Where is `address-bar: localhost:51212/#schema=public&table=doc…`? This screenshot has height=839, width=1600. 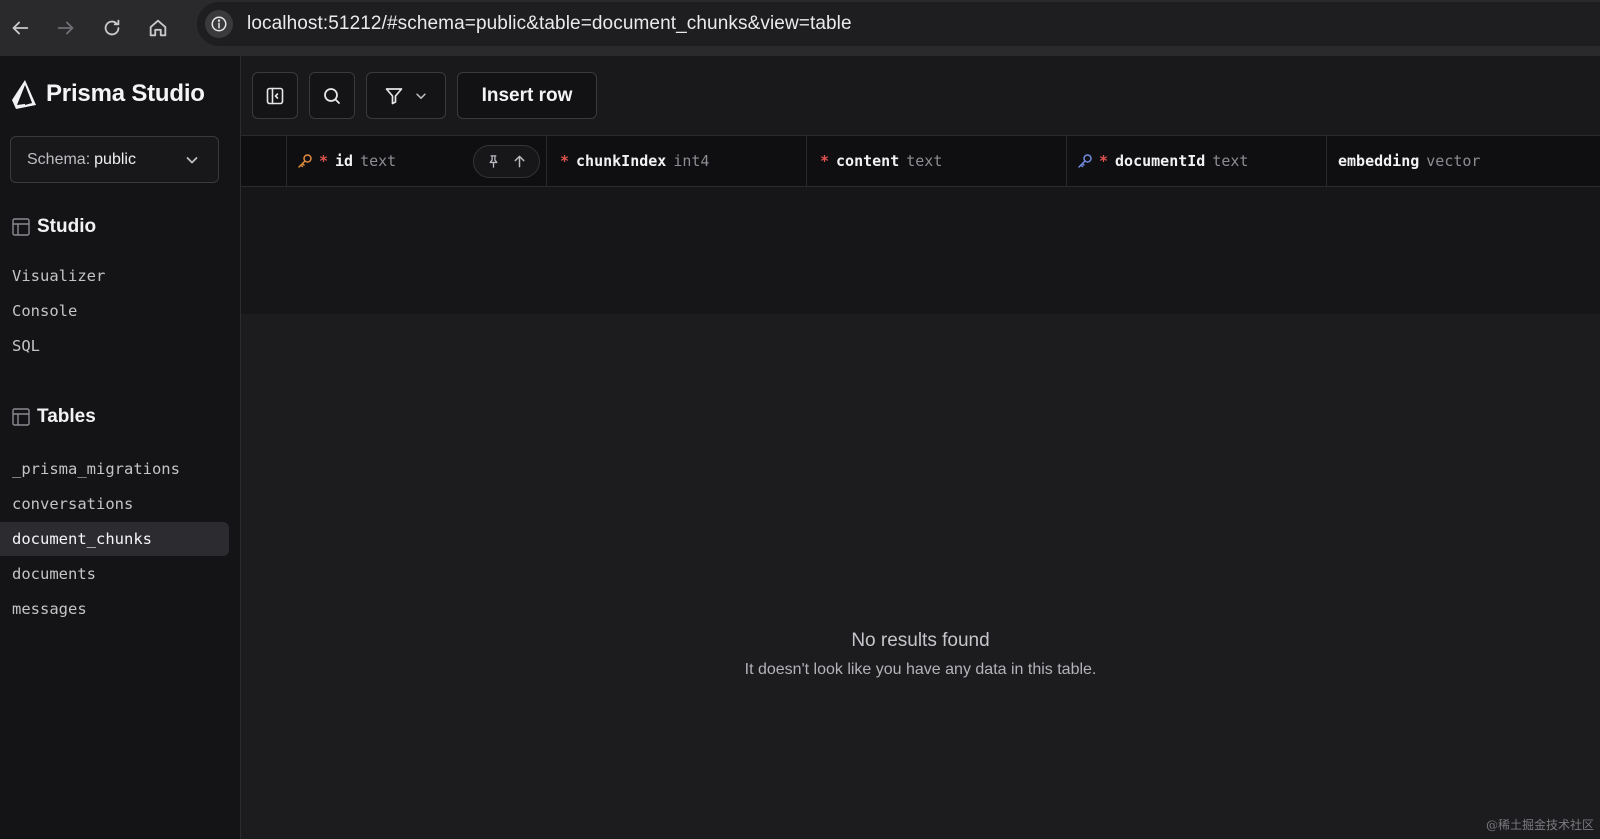
address-bar: localhost:51212/#schema=public&table=doc… is located at coordinates (898, 24).